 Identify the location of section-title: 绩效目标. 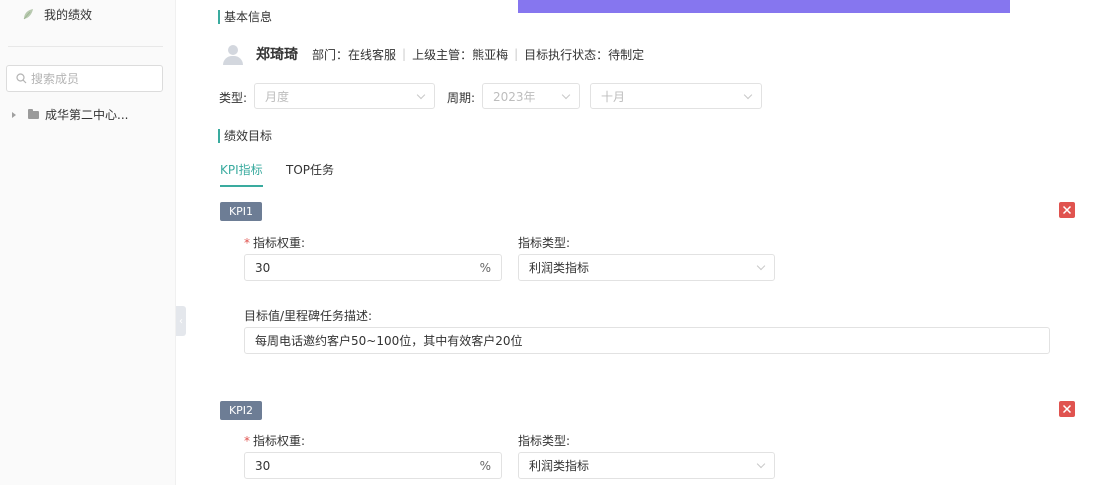
(248, 136).